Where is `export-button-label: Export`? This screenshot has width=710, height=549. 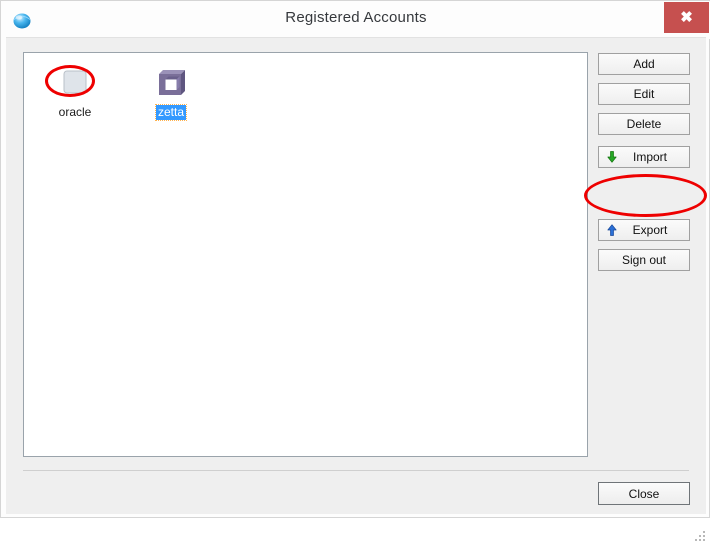
export-button-label: Export is located at coordinates (650, 230).